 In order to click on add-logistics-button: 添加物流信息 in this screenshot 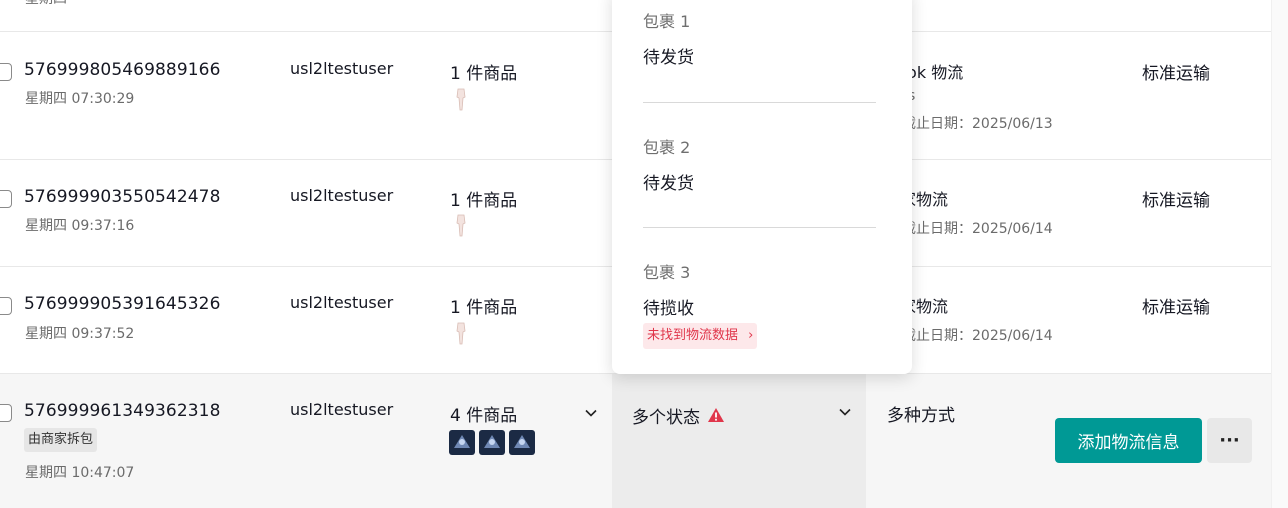, I will do `click(1128, 440)`.